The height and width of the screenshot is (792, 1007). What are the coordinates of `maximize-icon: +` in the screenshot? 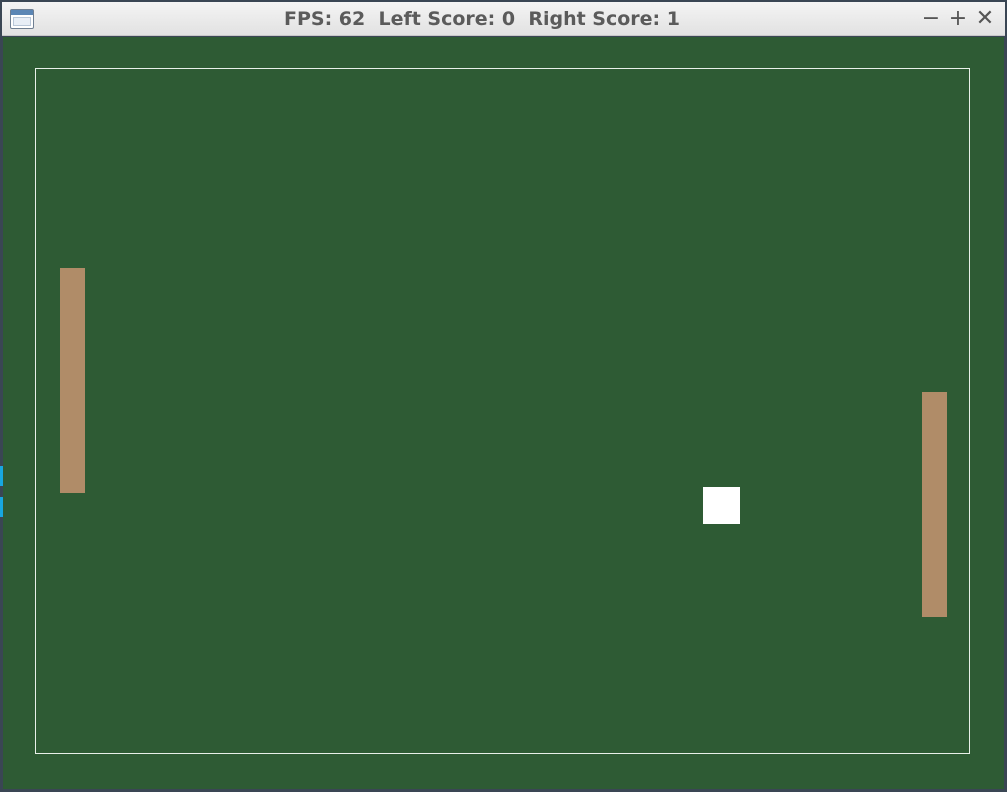 It's located at (958, 19).